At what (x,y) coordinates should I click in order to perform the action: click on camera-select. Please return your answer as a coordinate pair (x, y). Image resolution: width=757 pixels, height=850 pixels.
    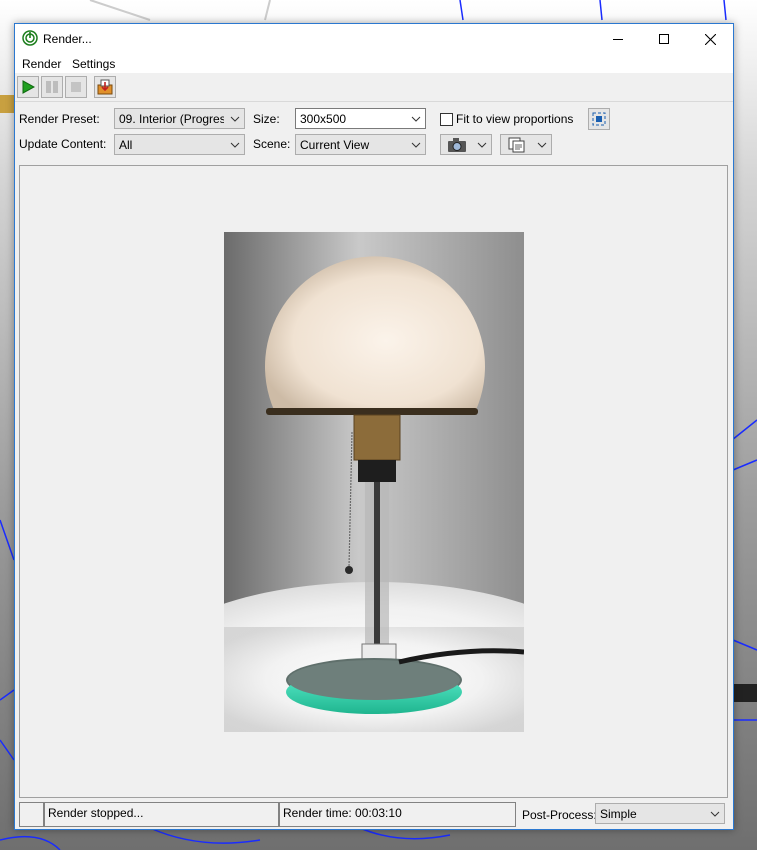
    Looking at the image, I should click on (466, 144).